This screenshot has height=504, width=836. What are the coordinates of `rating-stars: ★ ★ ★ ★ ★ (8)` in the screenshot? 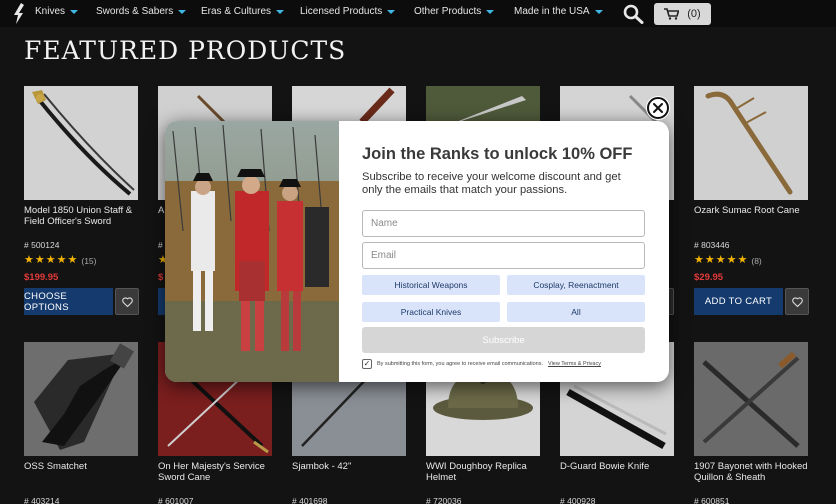 It's located at (728, 260).